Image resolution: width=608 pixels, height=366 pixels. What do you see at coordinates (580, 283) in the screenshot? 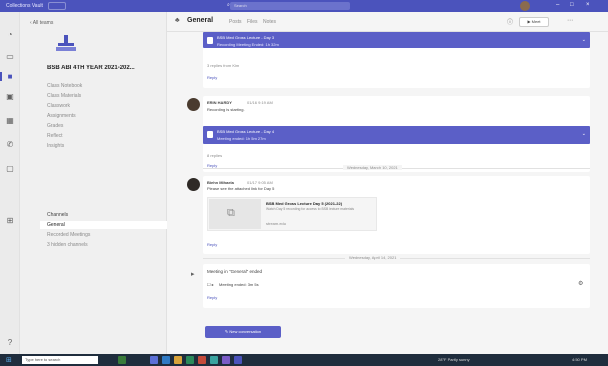
I see `settings-icon: ⚙` at bounding box center [580, 283].